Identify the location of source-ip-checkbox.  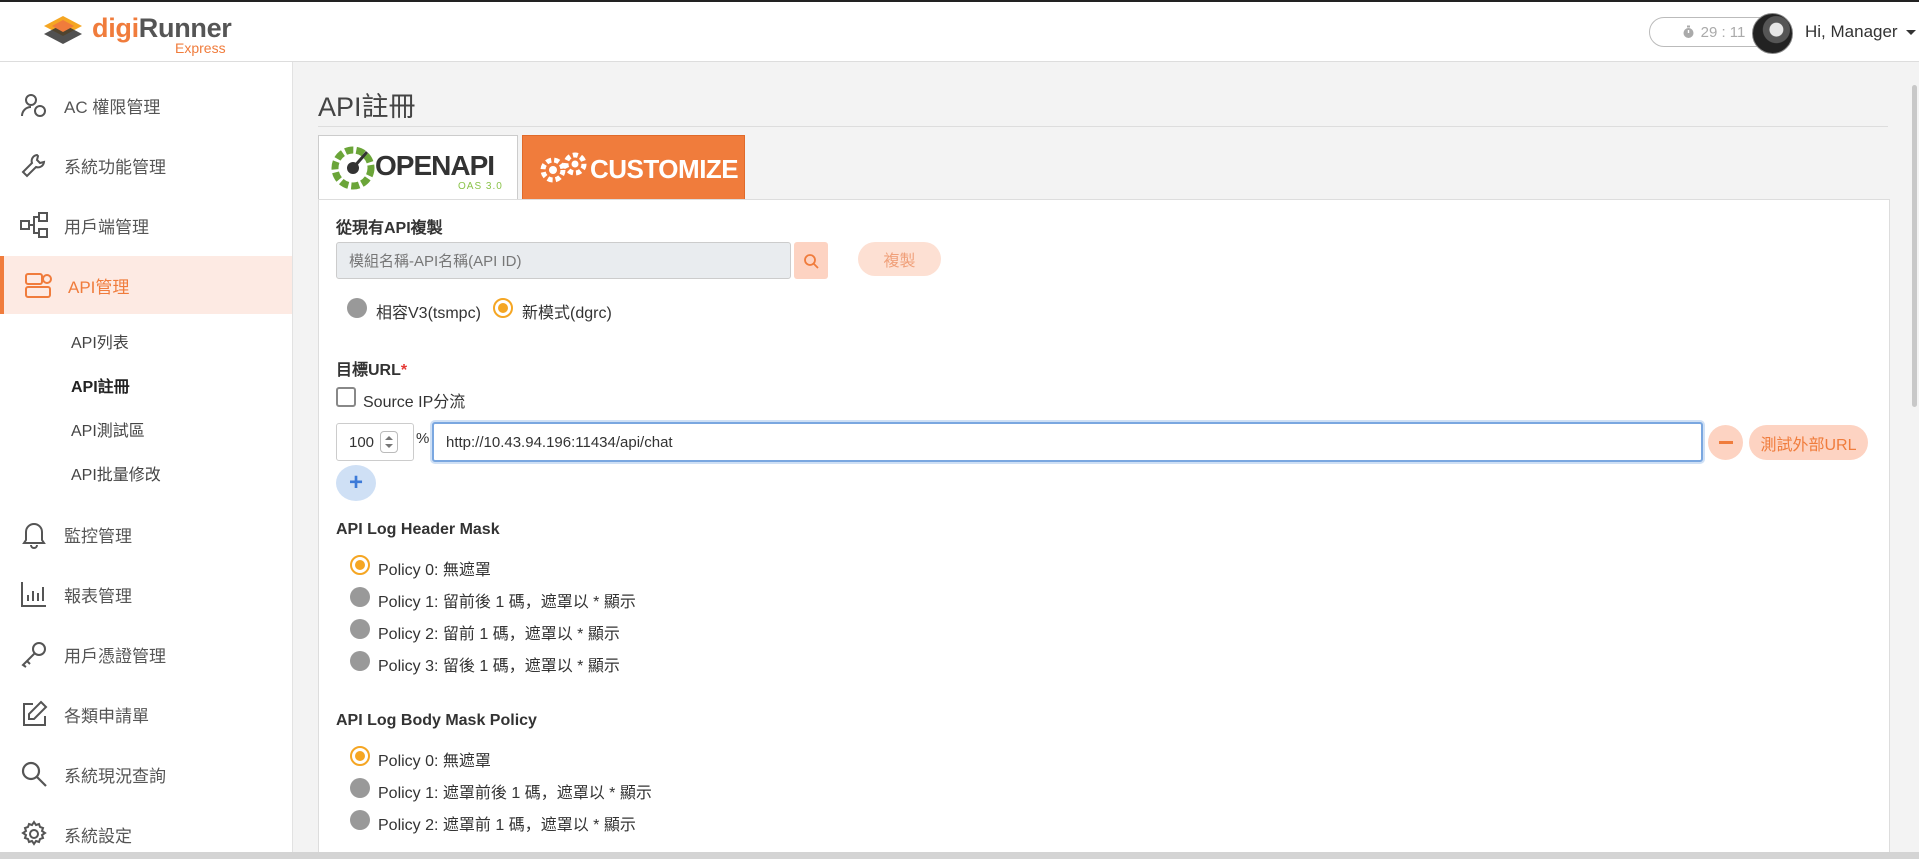
(346, 397).